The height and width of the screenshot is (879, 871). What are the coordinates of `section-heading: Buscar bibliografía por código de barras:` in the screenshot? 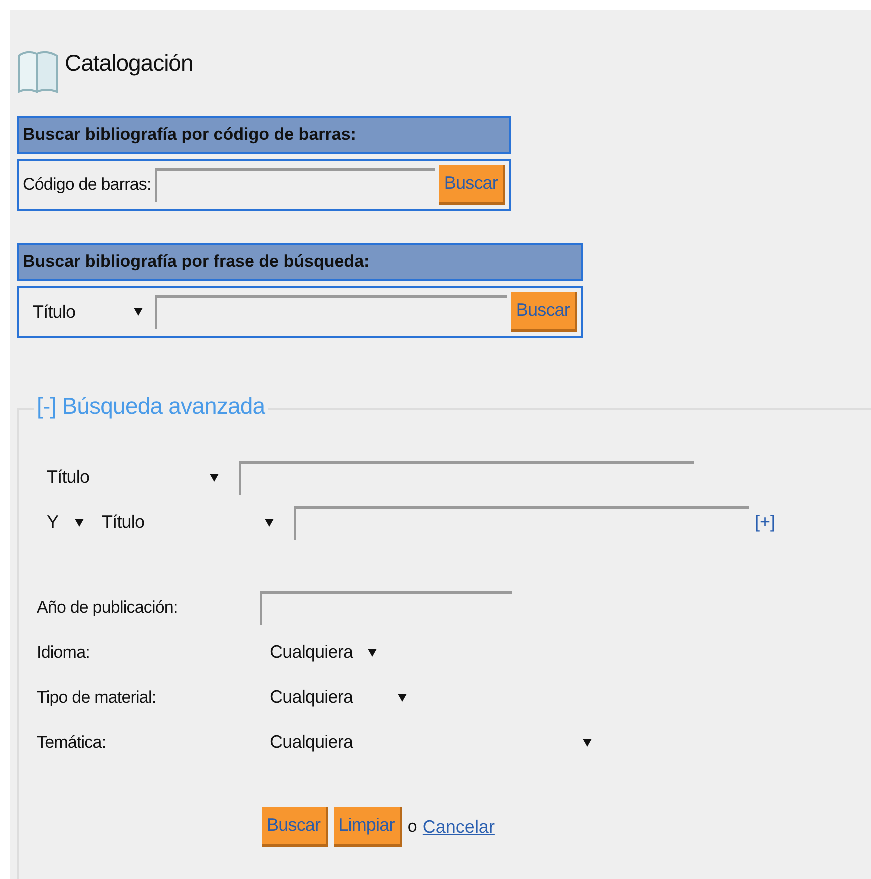 It's located at (264, 135).